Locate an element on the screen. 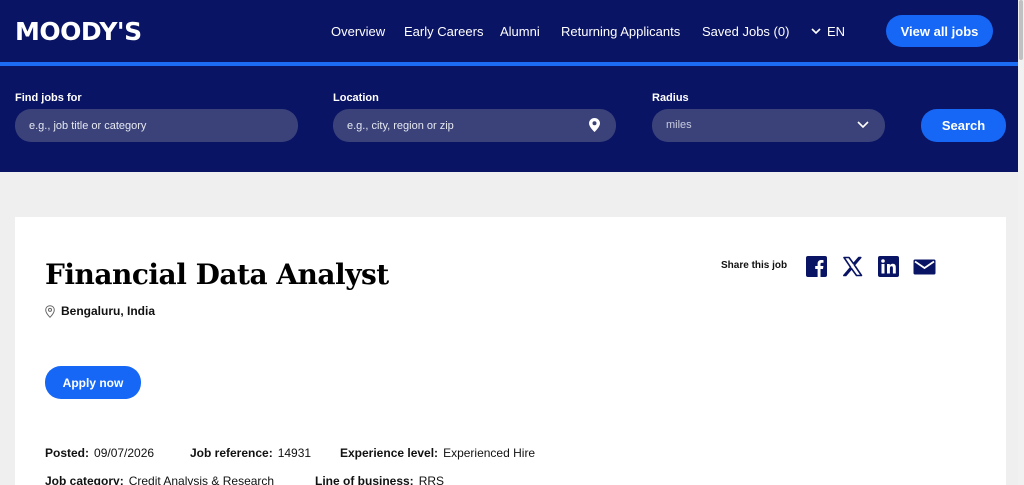 The height and width of the screenshot is (485, 1024). radius-select: miles is located at coordinates (768, 125).